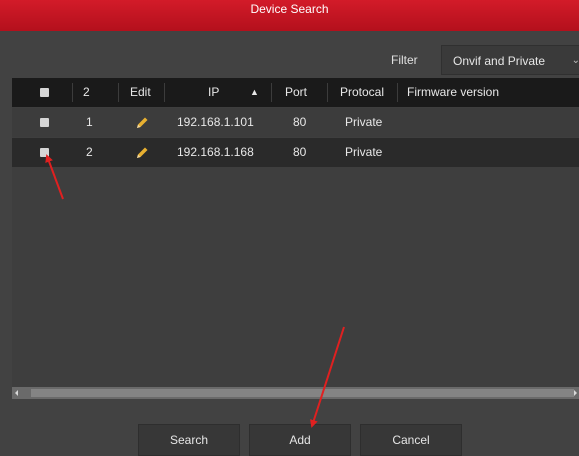 The width and height of the screenshot is (579, 456). Describe the element at coordinates (411, 440) in the screenshot. I see `cancel-button: Cancel` at that location.